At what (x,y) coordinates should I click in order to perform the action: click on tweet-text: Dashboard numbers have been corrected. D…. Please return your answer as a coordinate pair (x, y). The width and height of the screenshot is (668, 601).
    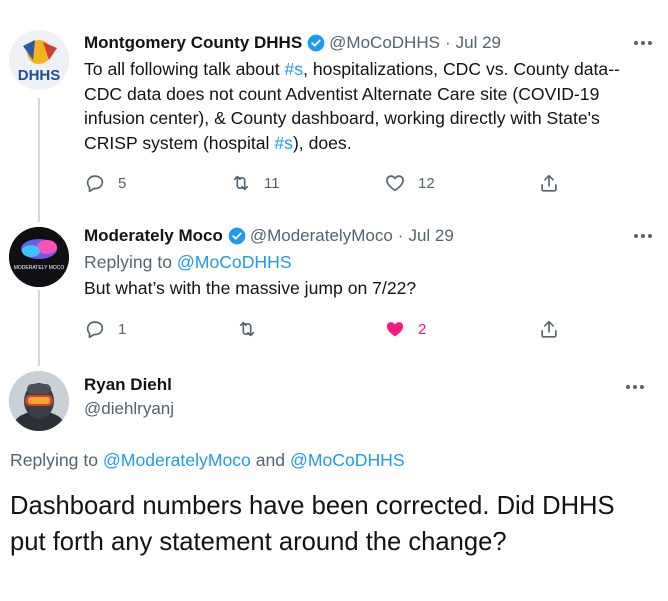
    Looking at the image, I should click on (312, 524).